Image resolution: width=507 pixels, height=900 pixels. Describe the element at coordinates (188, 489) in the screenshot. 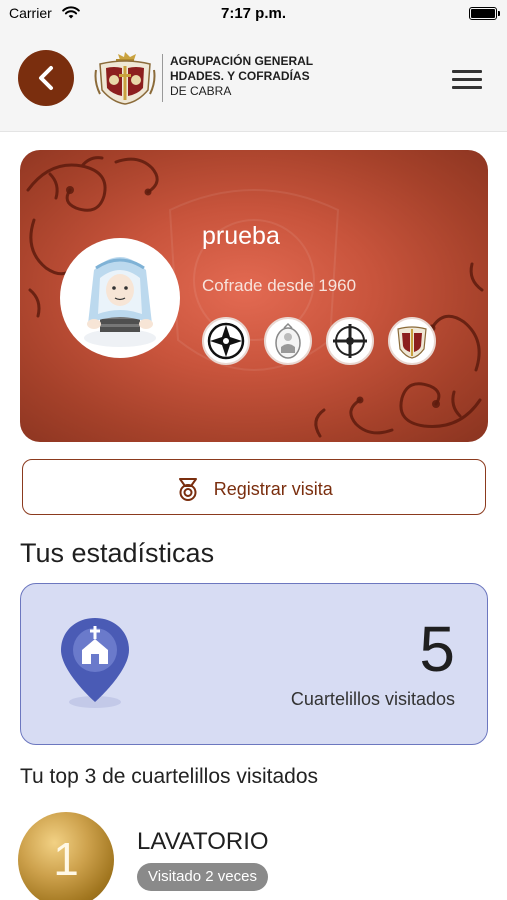

I see `medal-icon` at that location.